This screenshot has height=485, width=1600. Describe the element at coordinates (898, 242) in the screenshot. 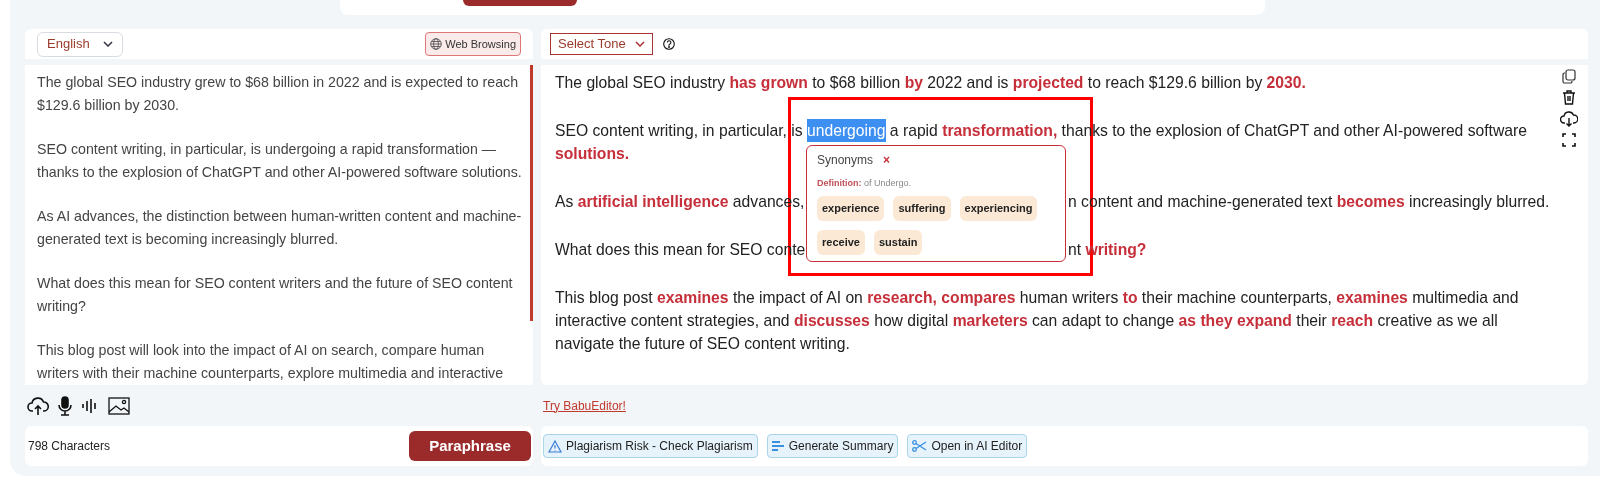

I see `synonym-chip: sustain` at that location.